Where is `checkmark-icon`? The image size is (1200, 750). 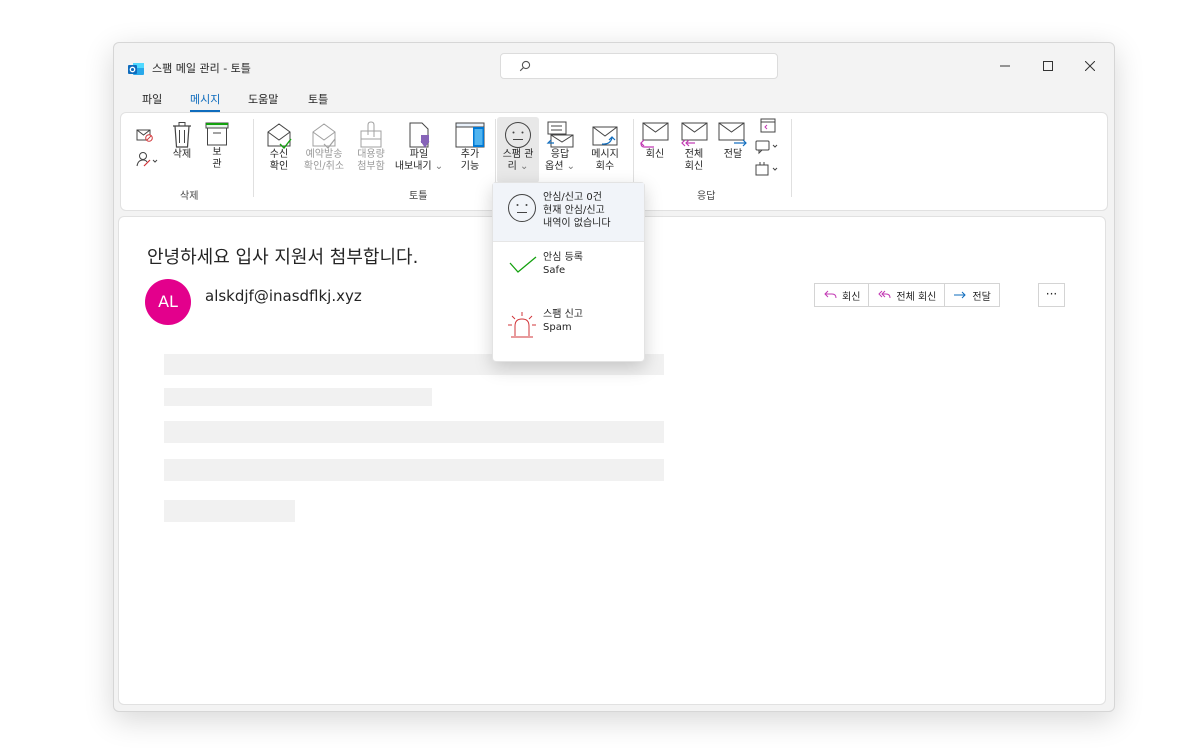
checkmark-icon is located at coordinates (523, 264).